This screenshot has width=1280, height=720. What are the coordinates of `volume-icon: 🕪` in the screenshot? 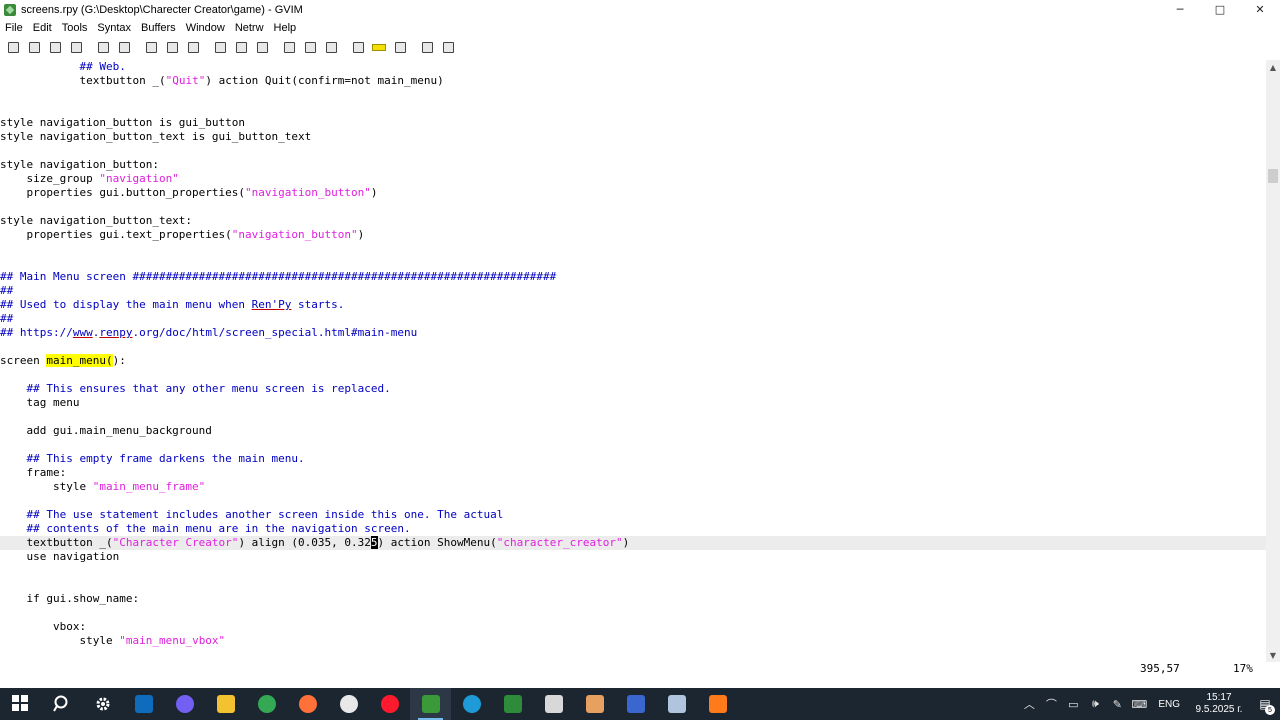 It's located at (1095, 704).